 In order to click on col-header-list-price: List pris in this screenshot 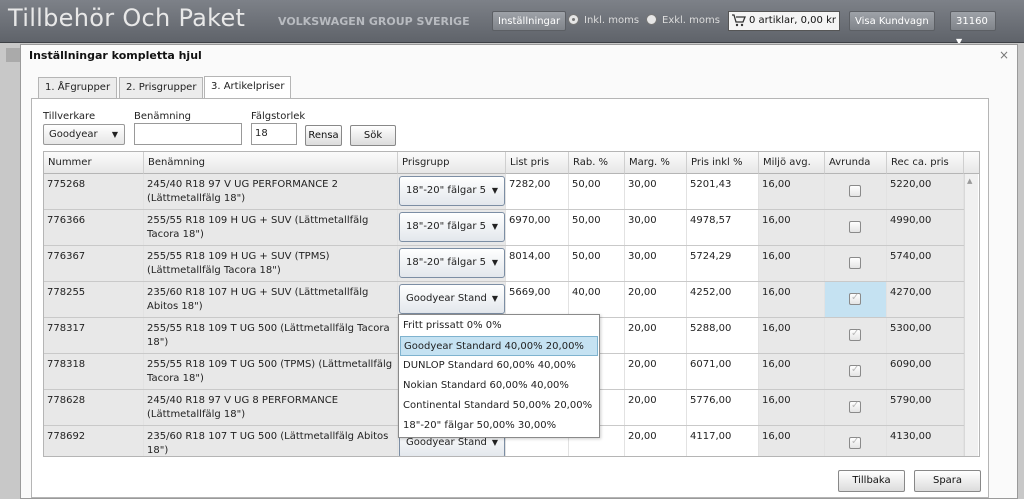, I will do `click(537, 163)`.